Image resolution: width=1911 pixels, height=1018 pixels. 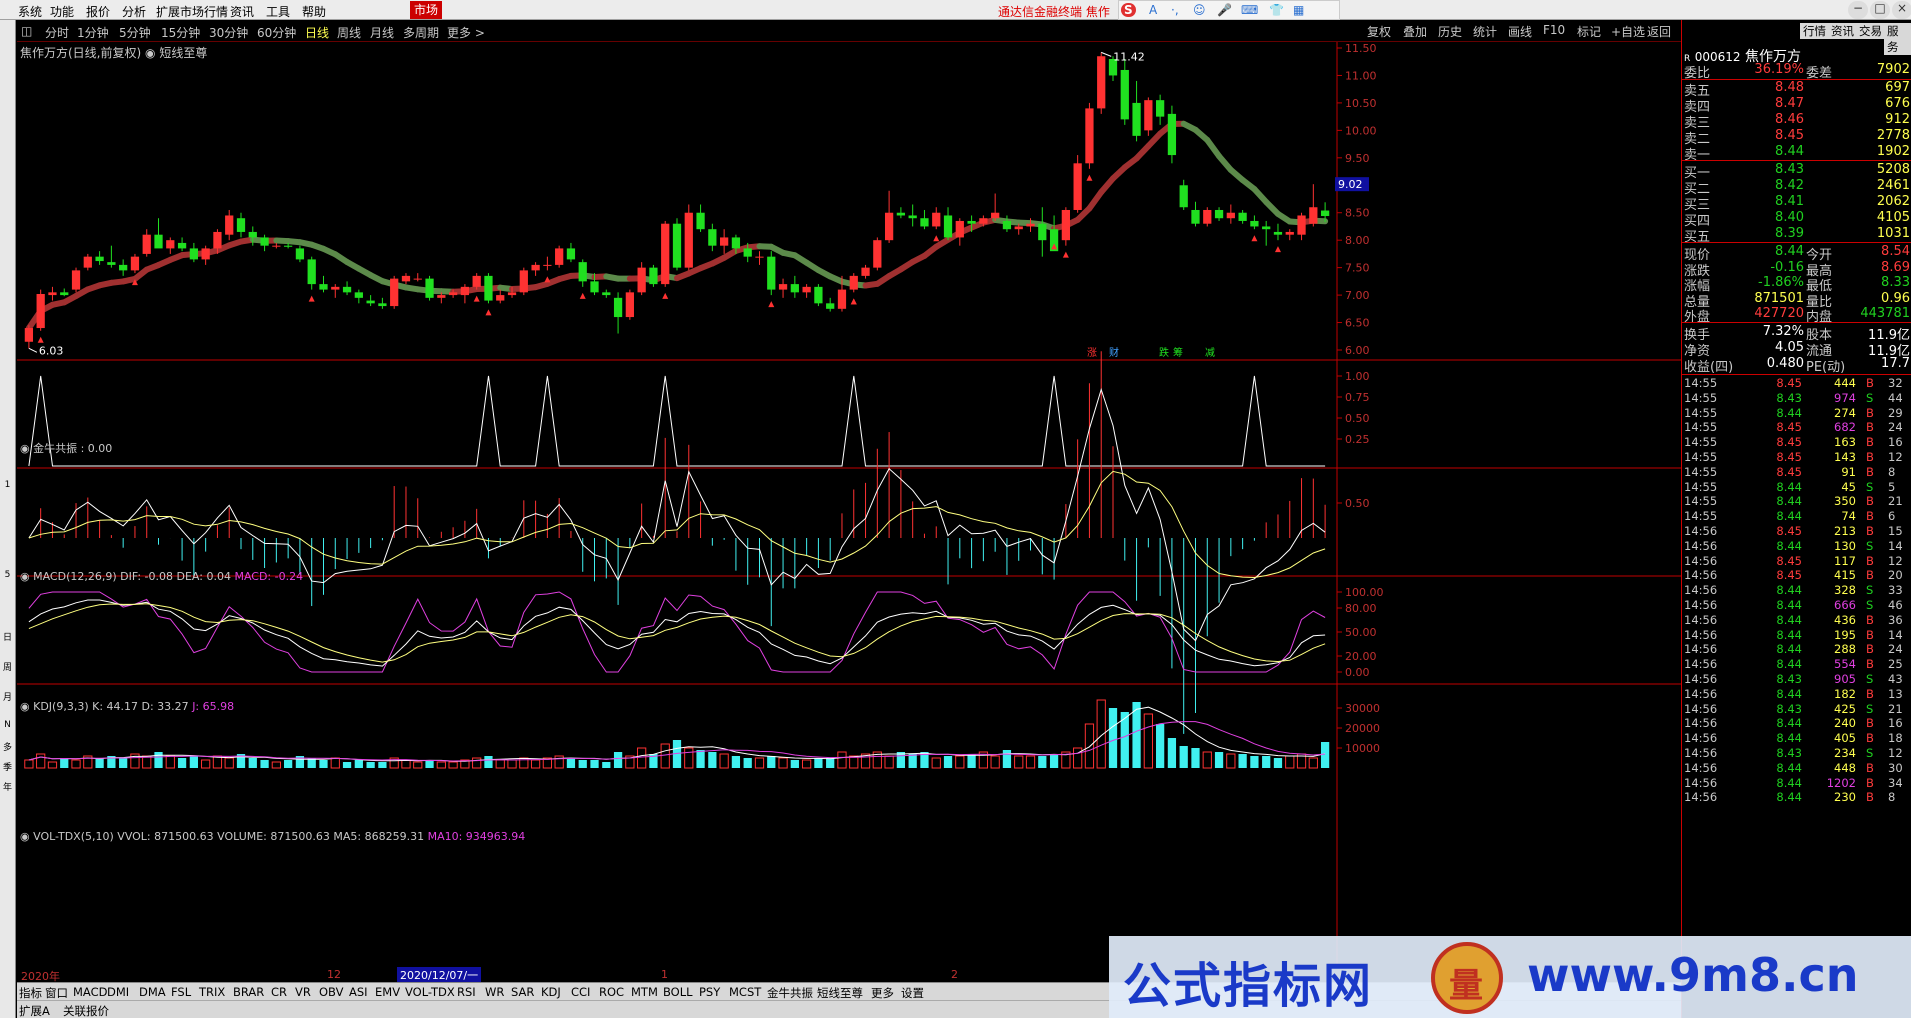 What do you see at coordinates (303, 992) in the screenshot?
I see `indicator-tab: VR` at bounding box center [303, 992].